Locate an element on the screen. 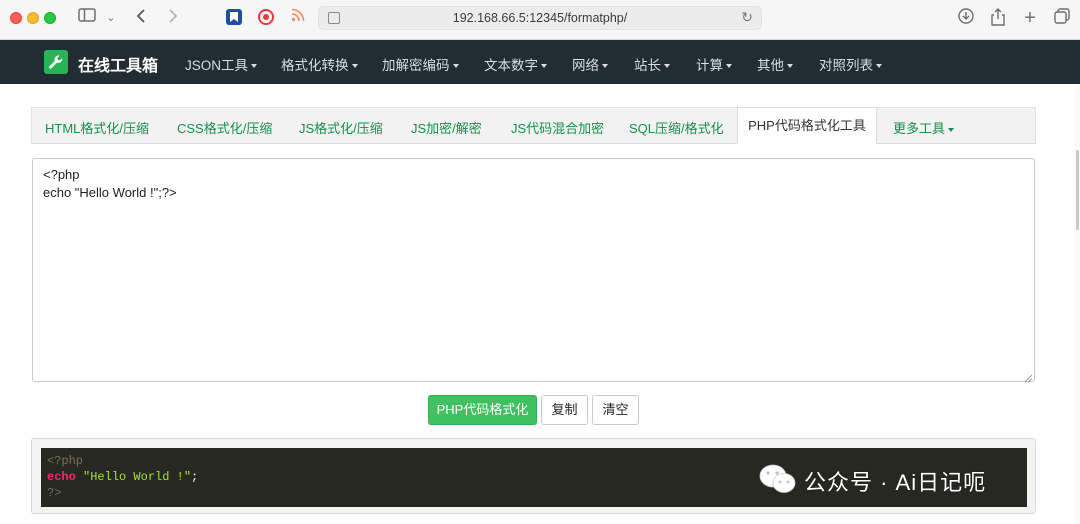  code-string: "Hello World !" is located at coordinates (137, 477).